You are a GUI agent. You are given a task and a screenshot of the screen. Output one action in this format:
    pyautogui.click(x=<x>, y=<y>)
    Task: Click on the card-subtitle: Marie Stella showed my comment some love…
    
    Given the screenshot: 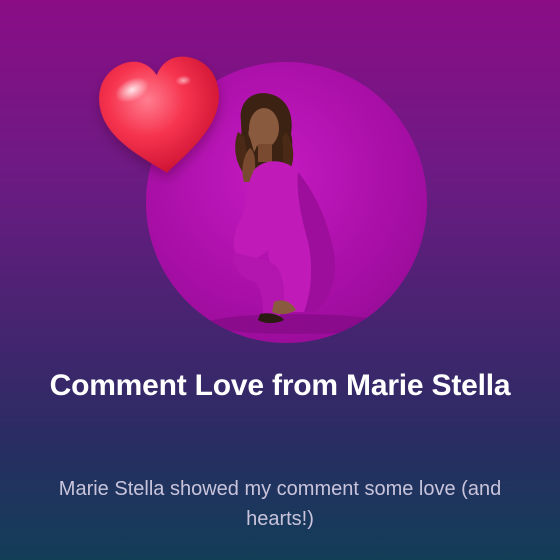 What is the action you would take?
    pyautogui.click(x=280, y=504)
    